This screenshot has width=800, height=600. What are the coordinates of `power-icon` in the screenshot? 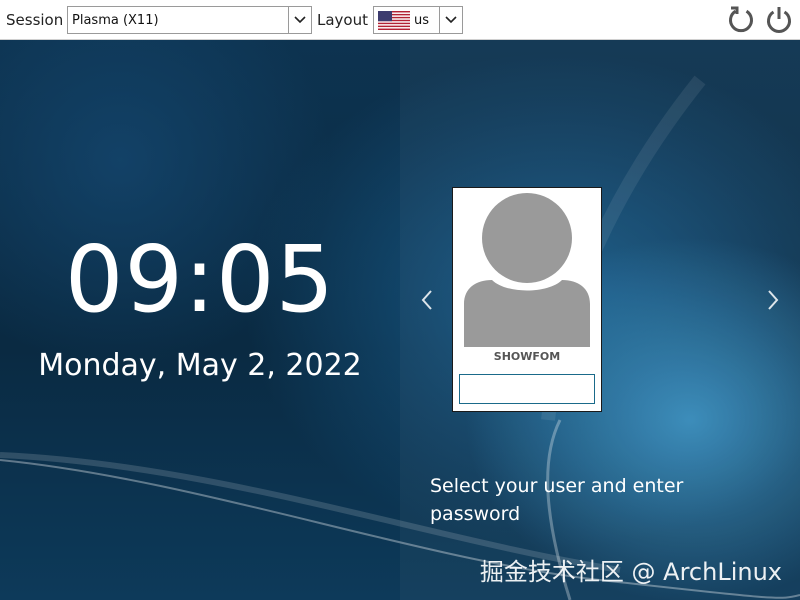 It's located at (779, 20).